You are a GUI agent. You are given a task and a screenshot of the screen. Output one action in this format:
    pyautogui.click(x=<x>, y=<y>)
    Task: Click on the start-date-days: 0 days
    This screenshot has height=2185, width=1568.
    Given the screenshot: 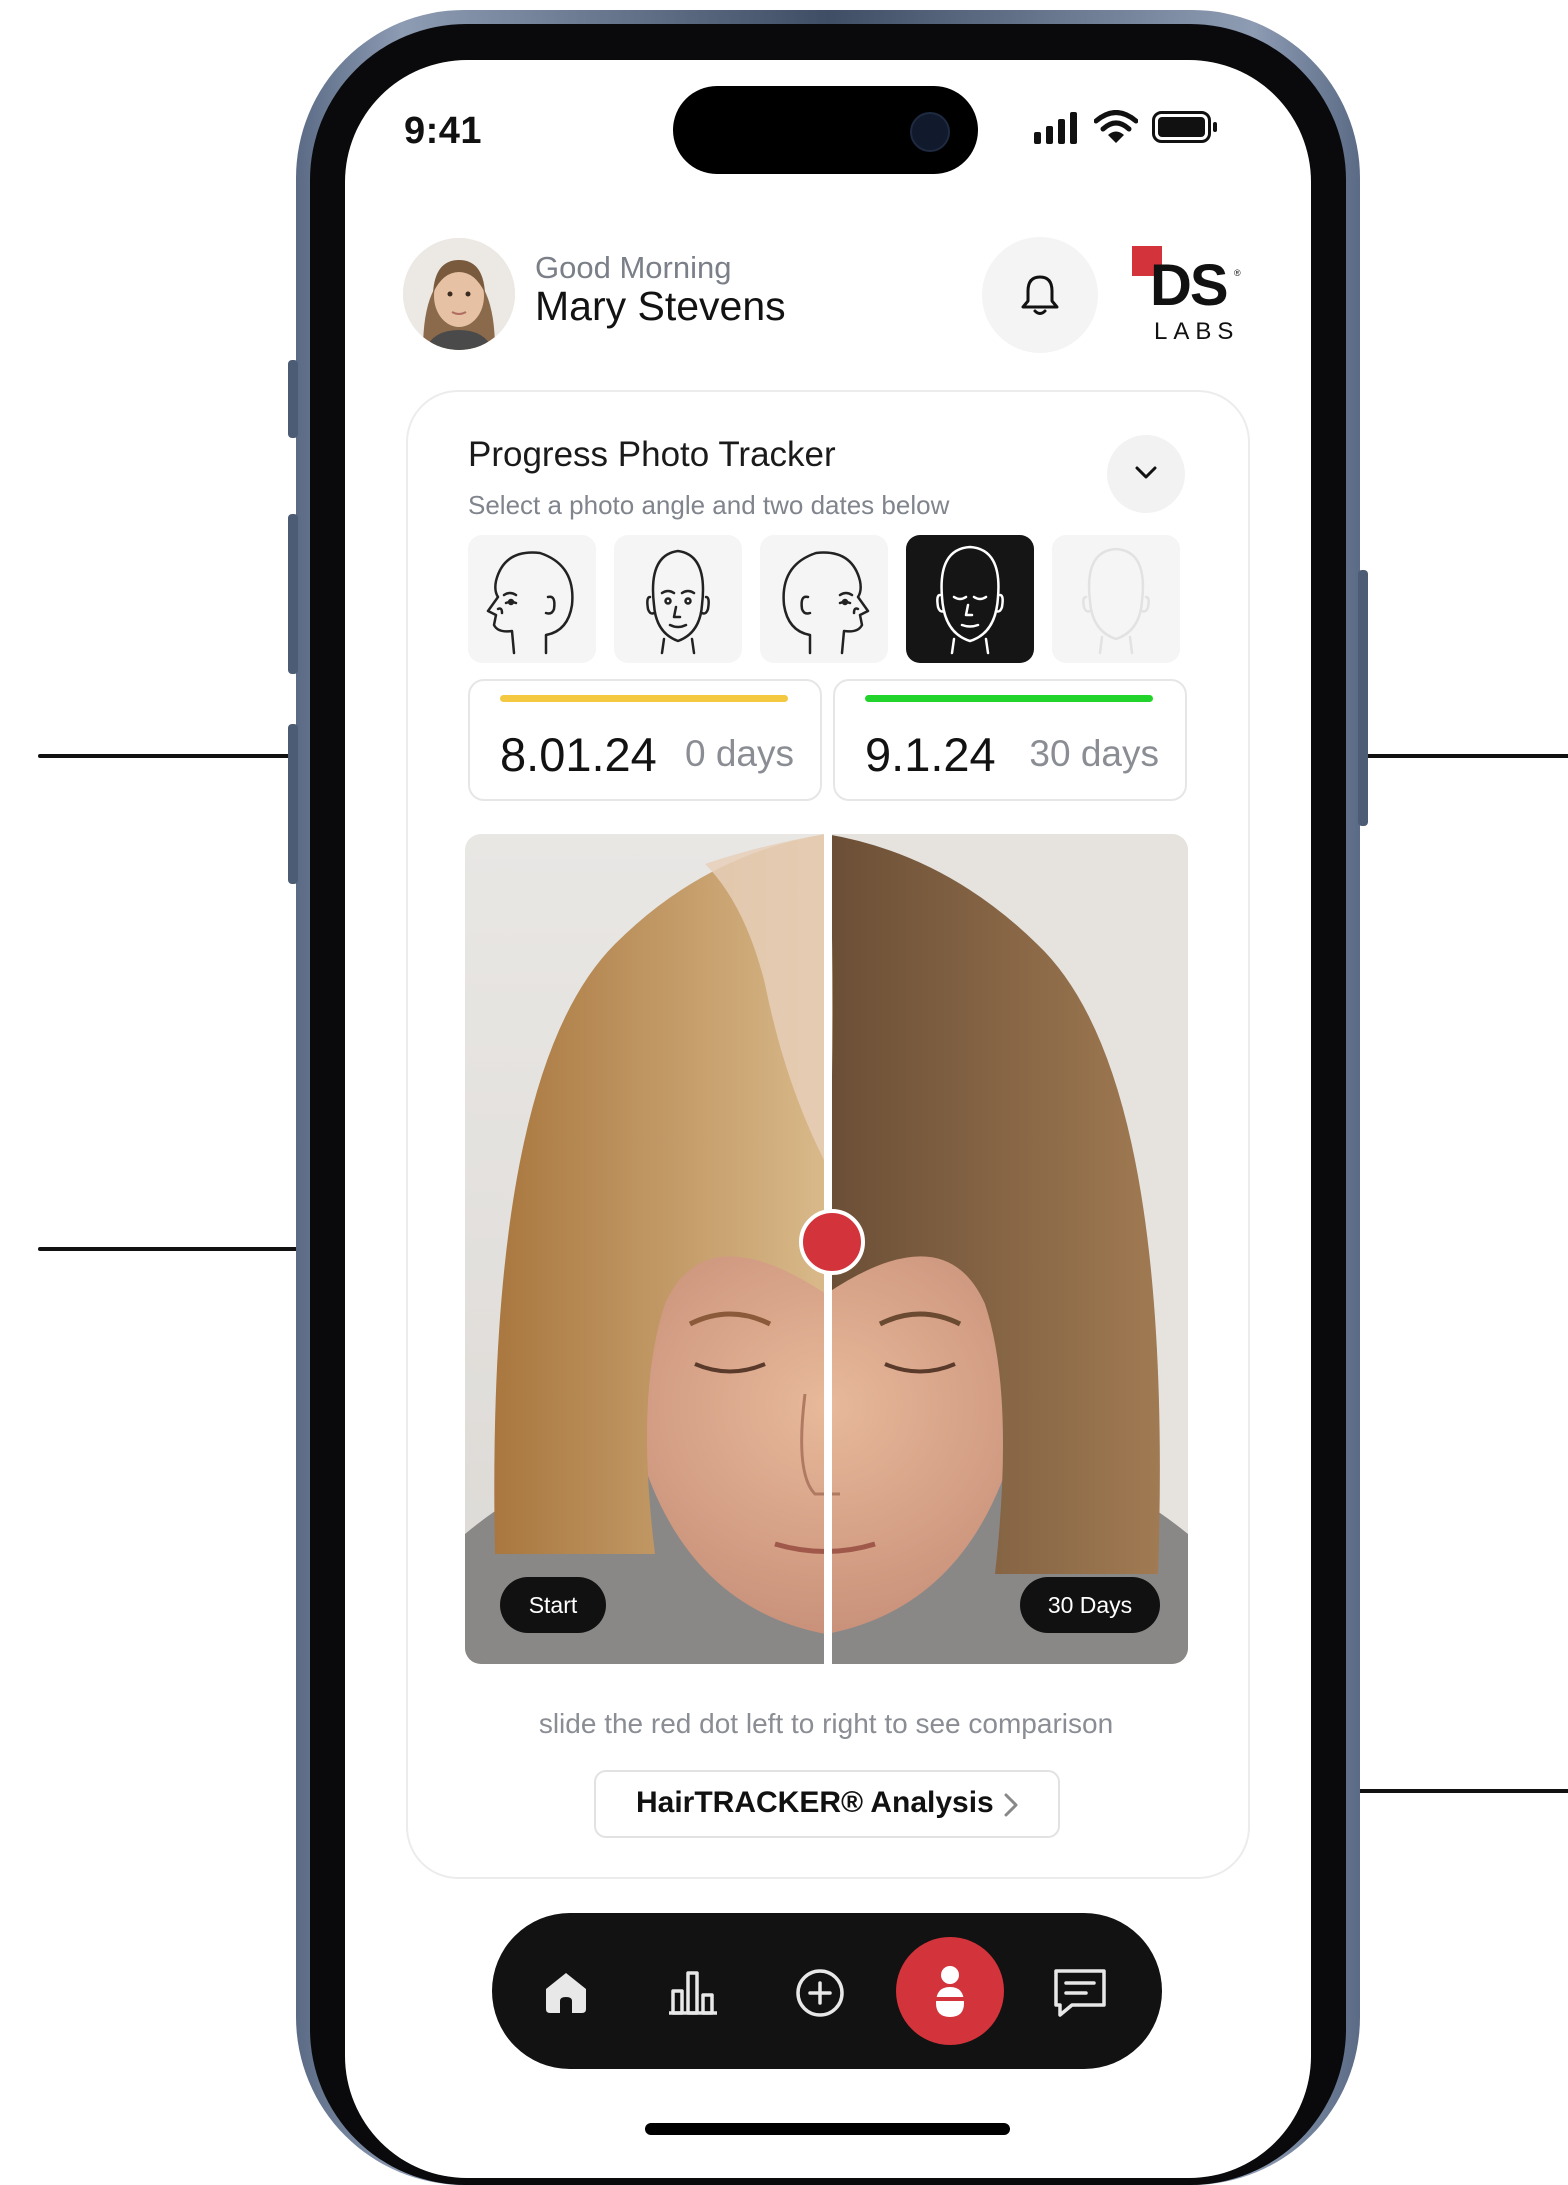 What is the action you would take?
    pyautogui.click(x=739, y=753)
    